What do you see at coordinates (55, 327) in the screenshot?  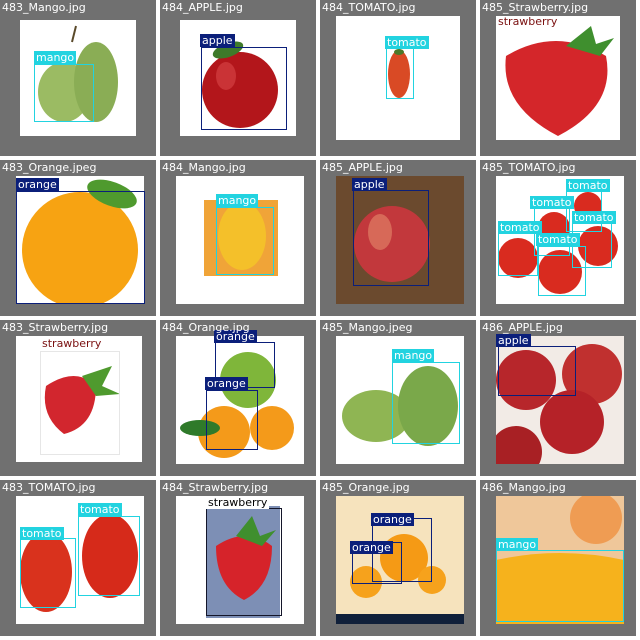 I see `file-name: 483_Strawberry.jpg` at bounding box center [55, 327].